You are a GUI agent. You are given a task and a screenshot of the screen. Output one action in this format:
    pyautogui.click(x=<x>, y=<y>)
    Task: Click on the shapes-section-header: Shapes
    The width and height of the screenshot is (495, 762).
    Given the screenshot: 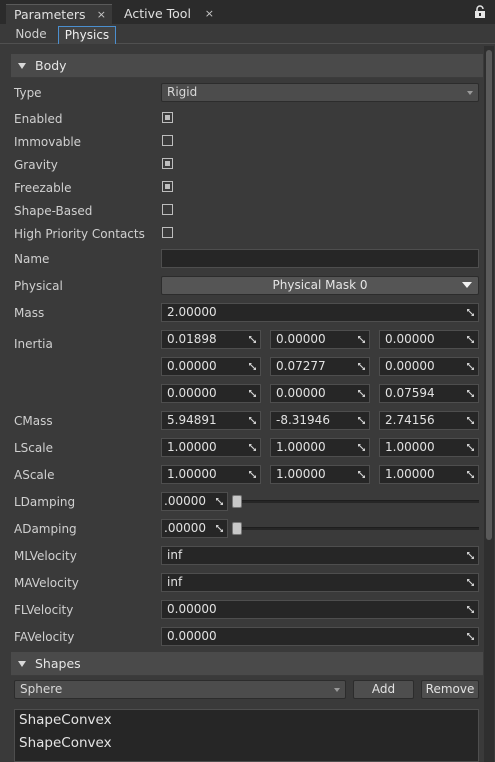 What is the action you would take?
    pyautogui.click(x=247, y=664)
    